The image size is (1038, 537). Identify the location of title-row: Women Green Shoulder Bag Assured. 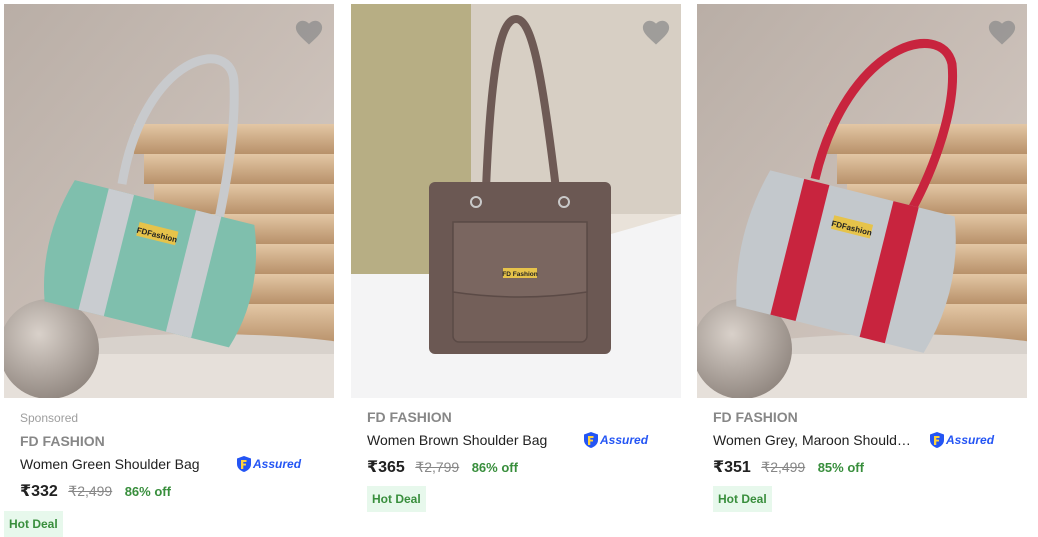
(173, 464).